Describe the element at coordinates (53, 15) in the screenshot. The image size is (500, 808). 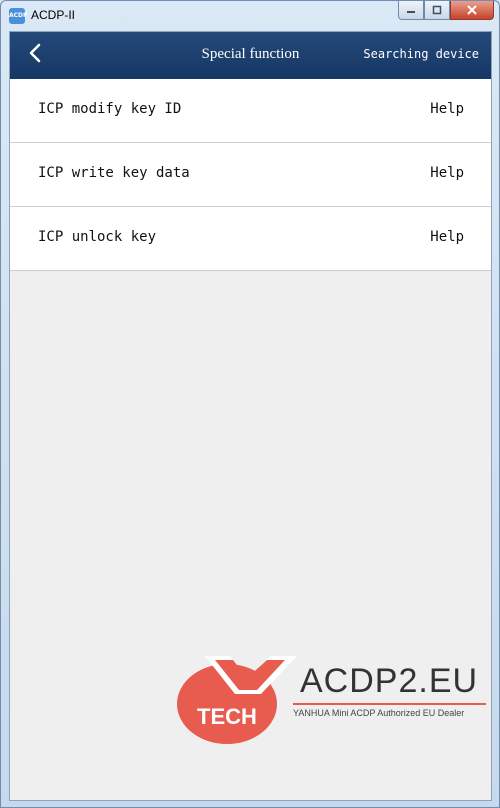
I see `window-title: ACDP-II` at that location.